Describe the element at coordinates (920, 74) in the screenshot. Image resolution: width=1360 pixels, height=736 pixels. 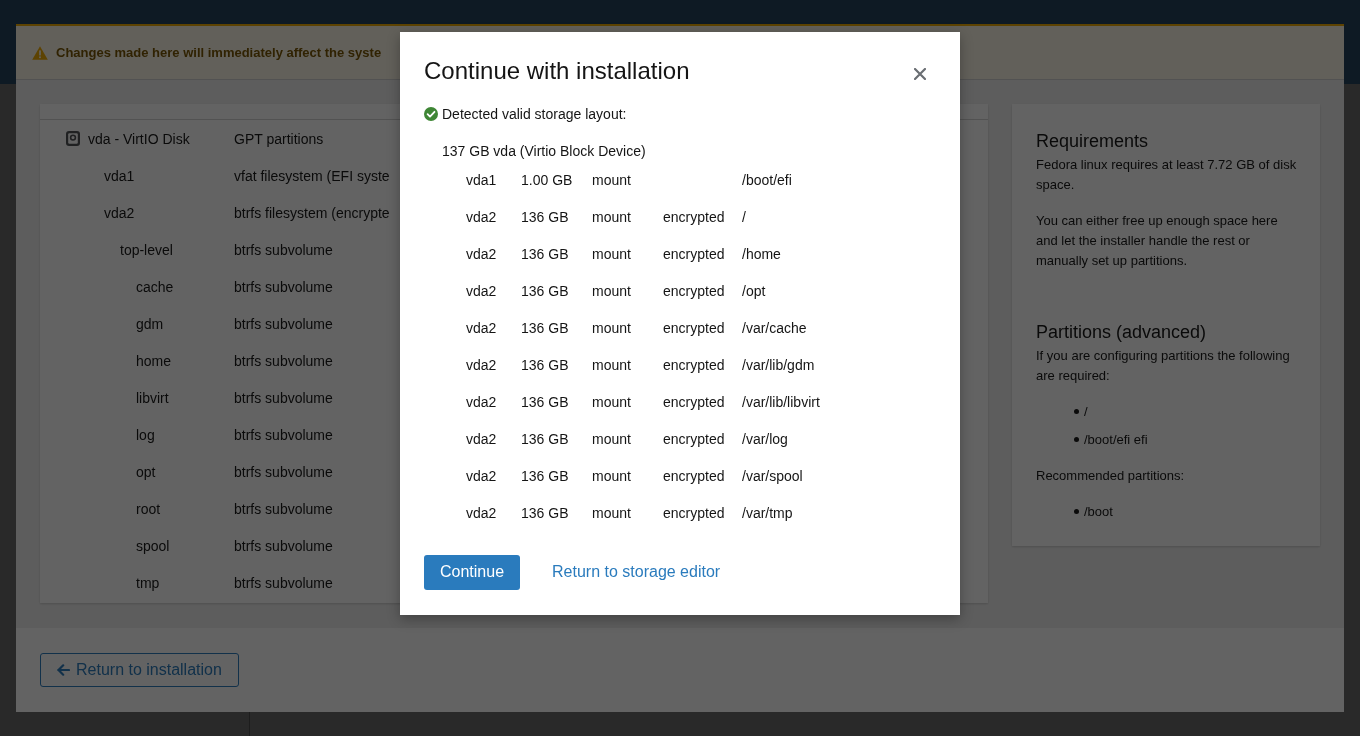
I see `close-icon` at that location.